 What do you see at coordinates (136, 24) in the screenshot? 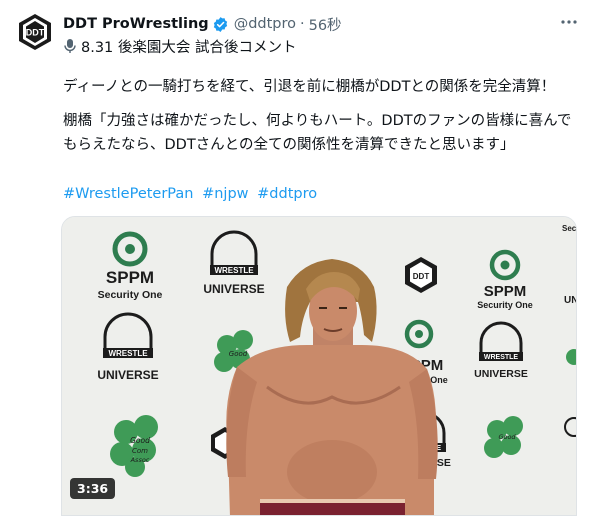
I see `author-name: DDT ProWrestling` at bounding box center [136, 24].